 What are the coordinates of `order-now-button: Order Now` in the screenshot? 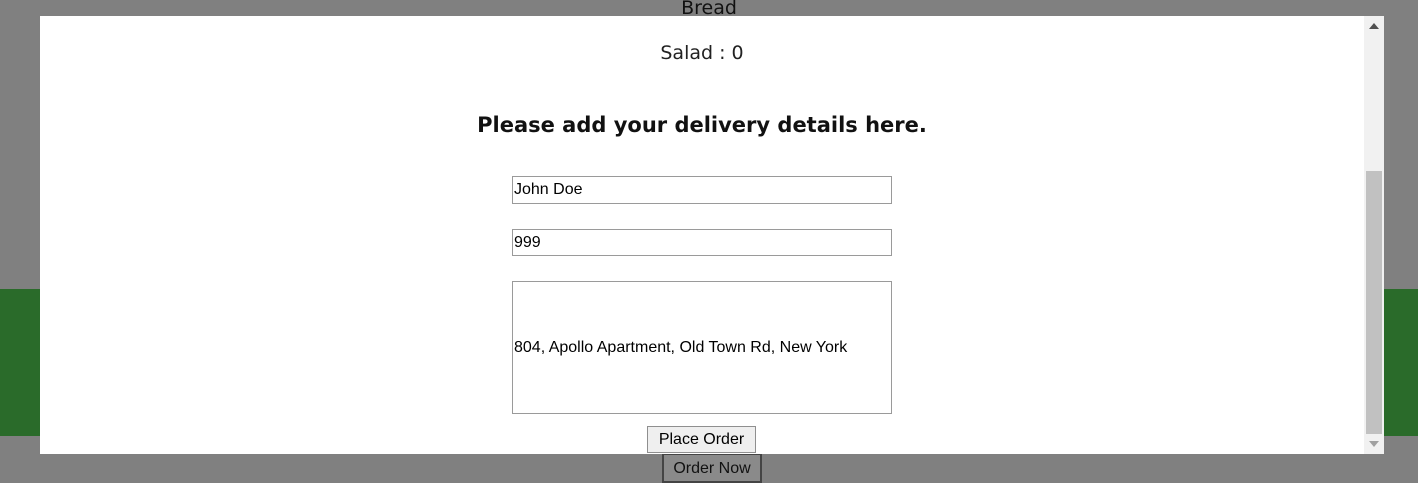 It's located at (712, 468).